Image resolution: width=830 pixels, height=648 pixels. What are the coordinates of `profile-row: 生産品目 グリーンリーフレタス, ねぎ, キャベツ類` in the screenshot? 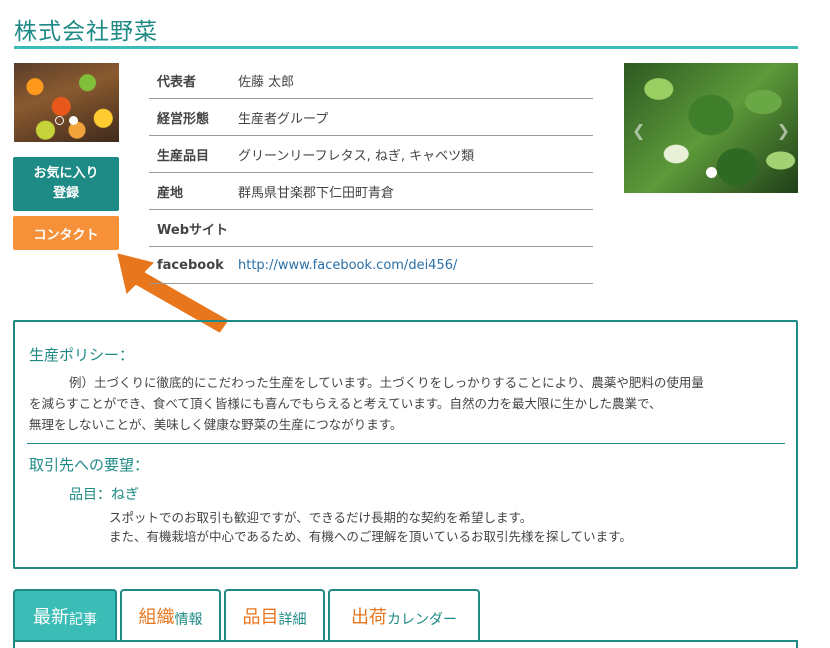 It's located at (371, 154).